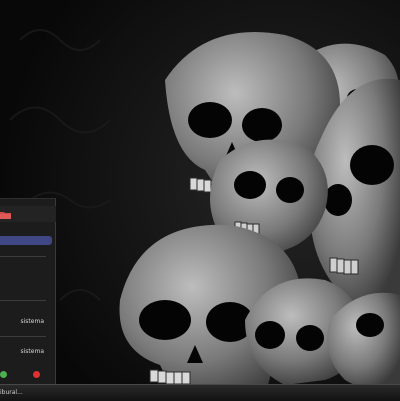 This screenshot has height=401, width=400. I want to click on start-menu, so click(28, 291).